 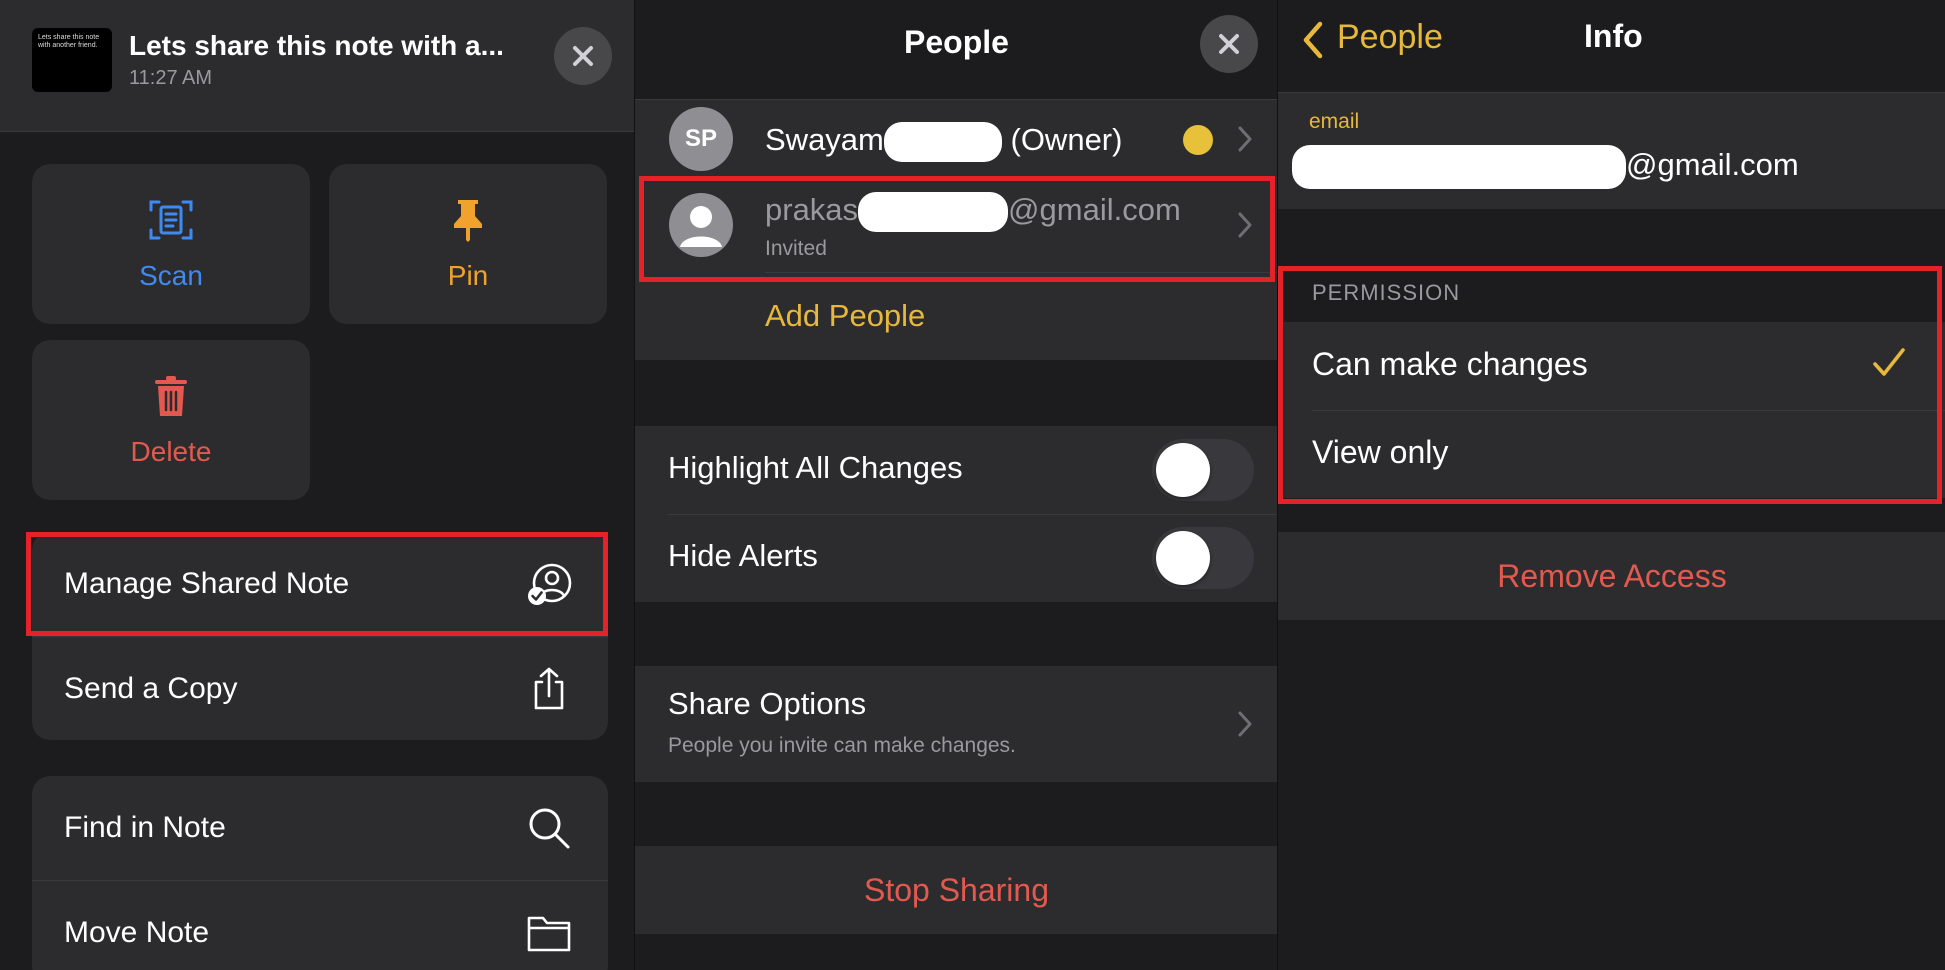 I want to click on permission-options: Can make changes View only, so click(x=1611, y=410).